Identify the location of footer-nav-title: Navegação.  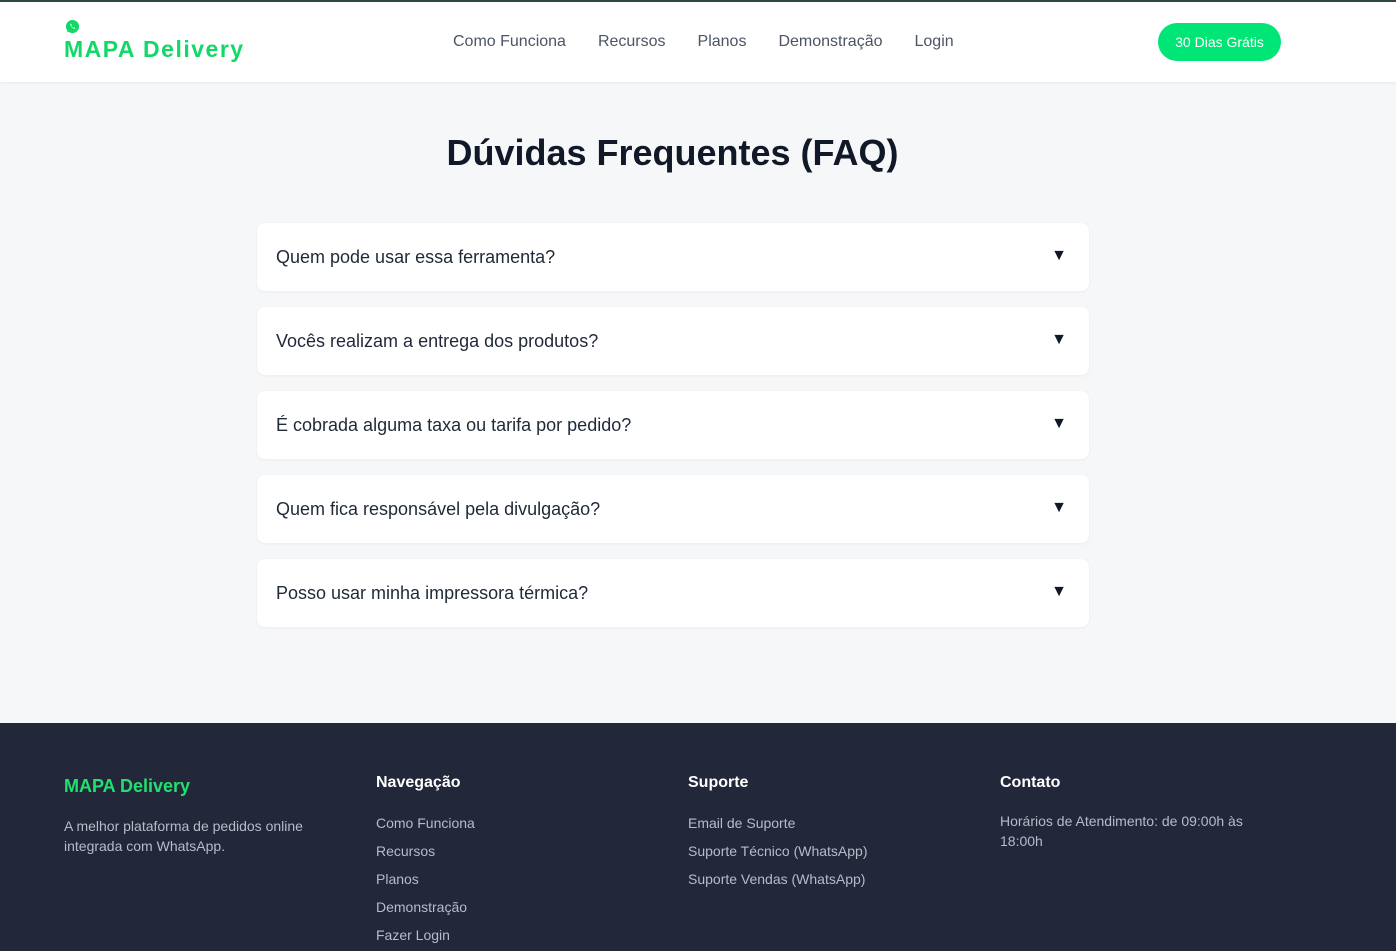
(418, 782).